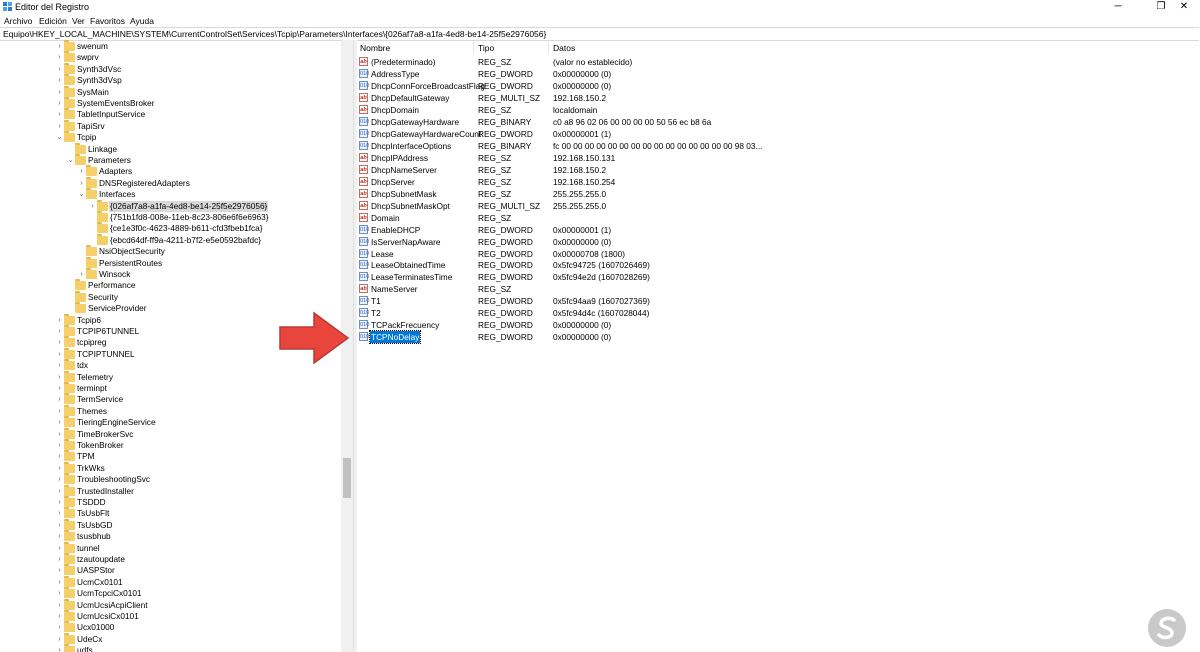 This screenshot has width=1200, height=652. Describe the element at coordinates (186, 228) in the screenshot. I see `tree-item-label: {ce1e3f0c-4623-4889-b611-cfd3fbeb1fca}` at that location.